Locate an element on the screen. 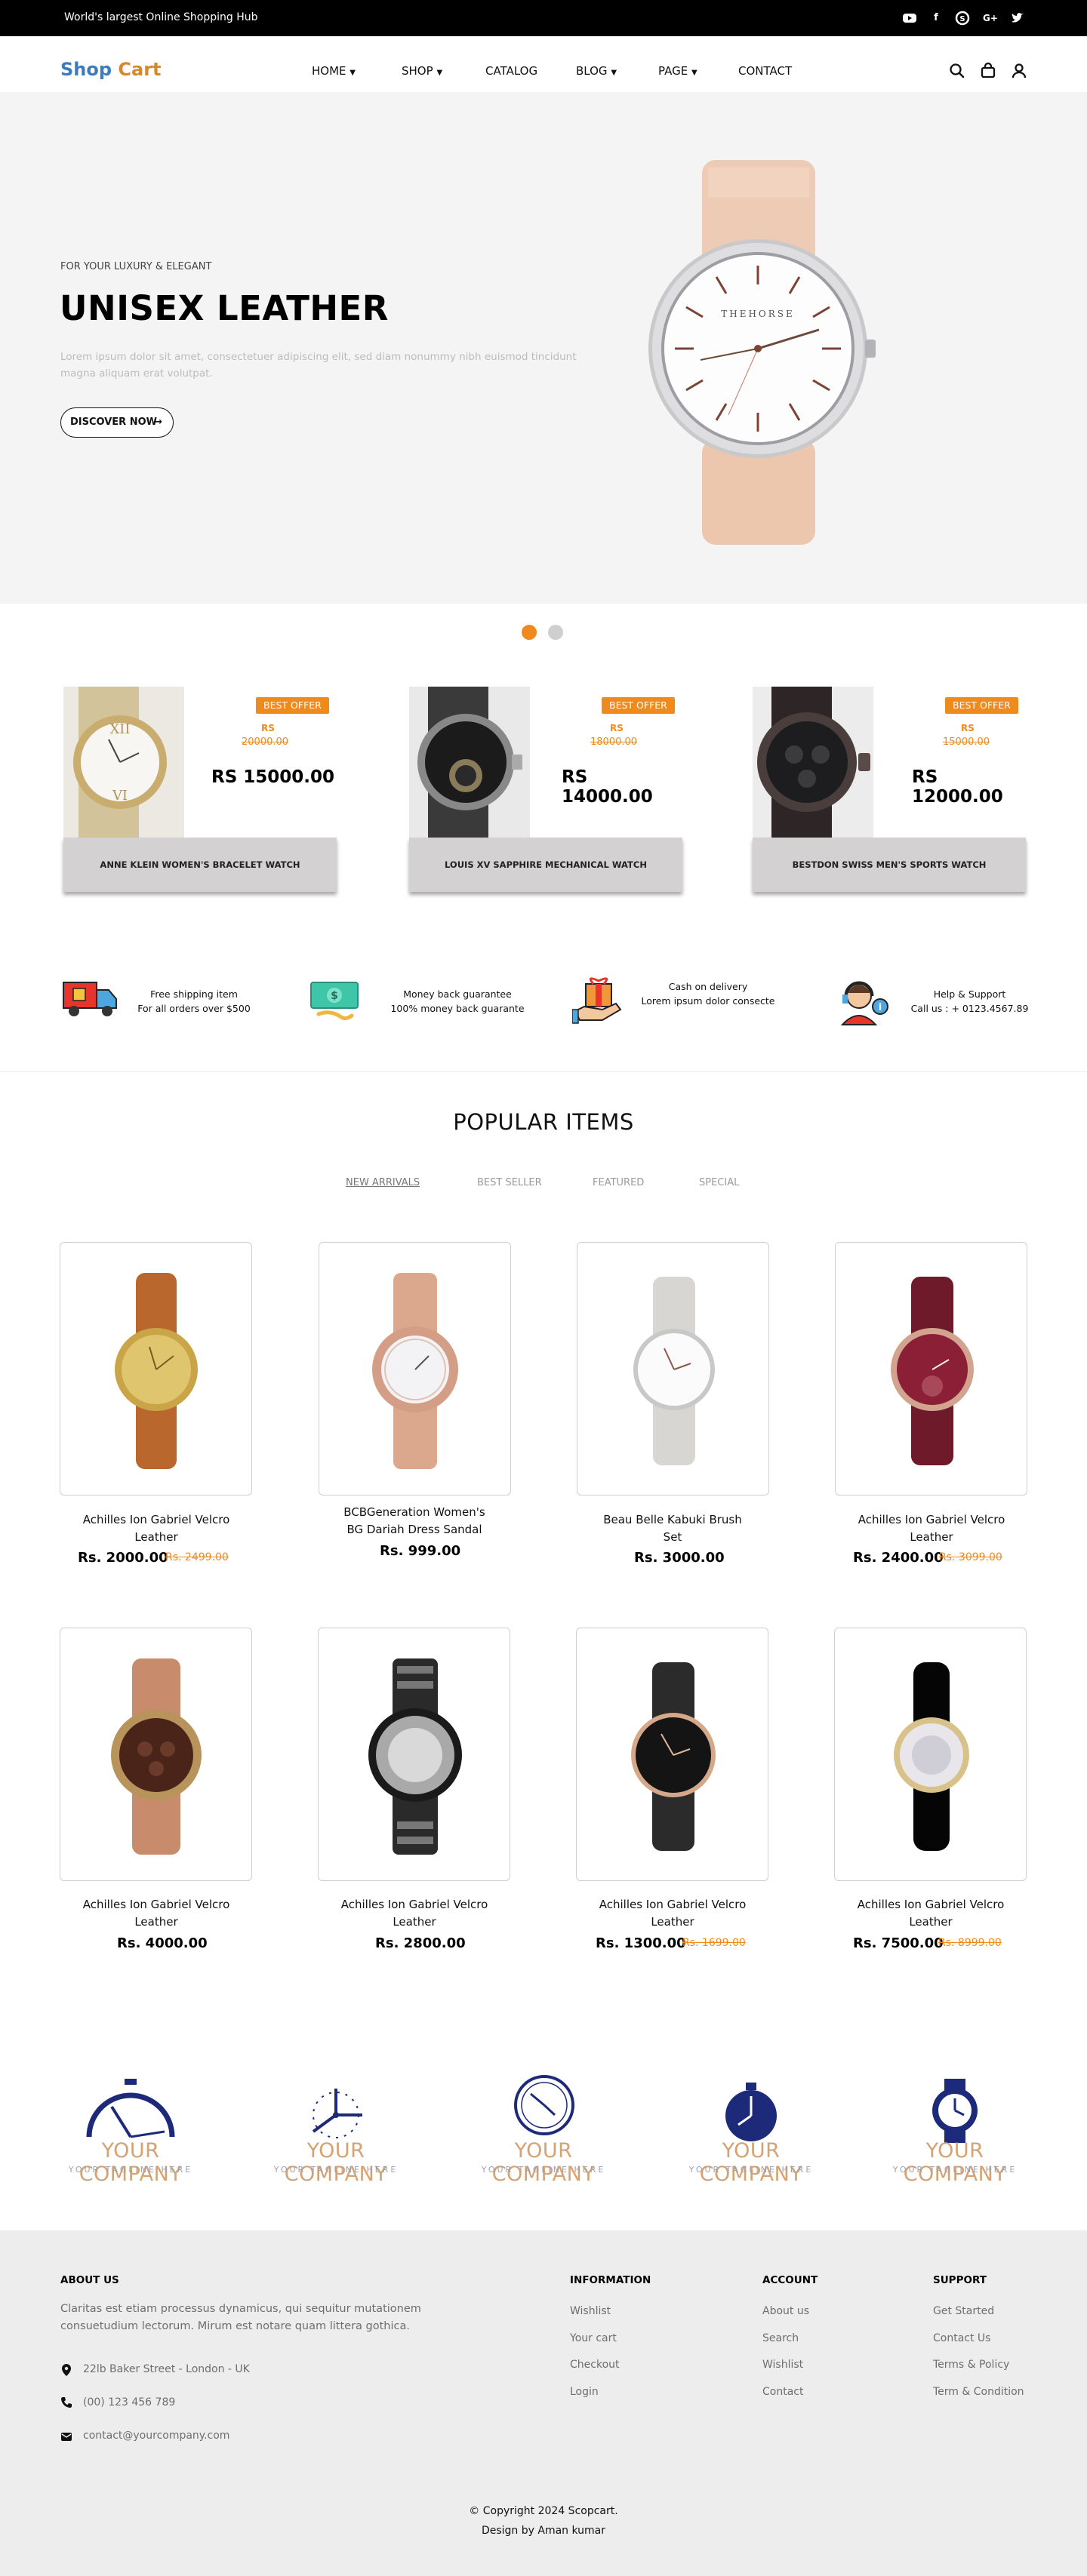 This screenshot has width=1087, height=2576. skype-icon: S is located at coordinates (963, 18).